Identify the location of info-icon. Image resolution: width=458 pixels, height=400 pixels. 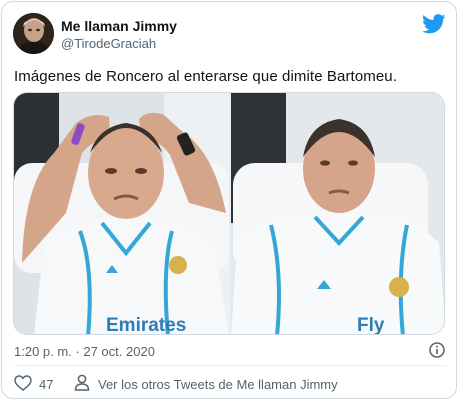
(437, 350).